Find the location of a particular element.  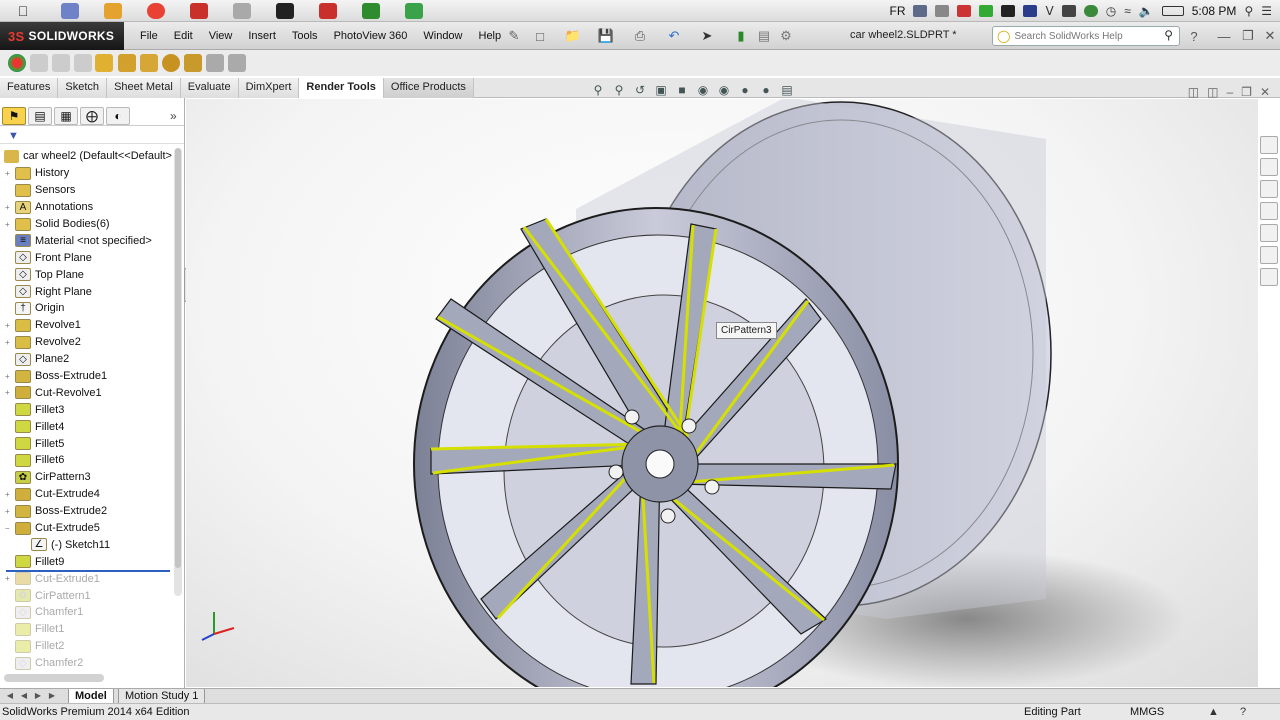

view-orientation-icon: ■ is located at coordinates (682, 91).